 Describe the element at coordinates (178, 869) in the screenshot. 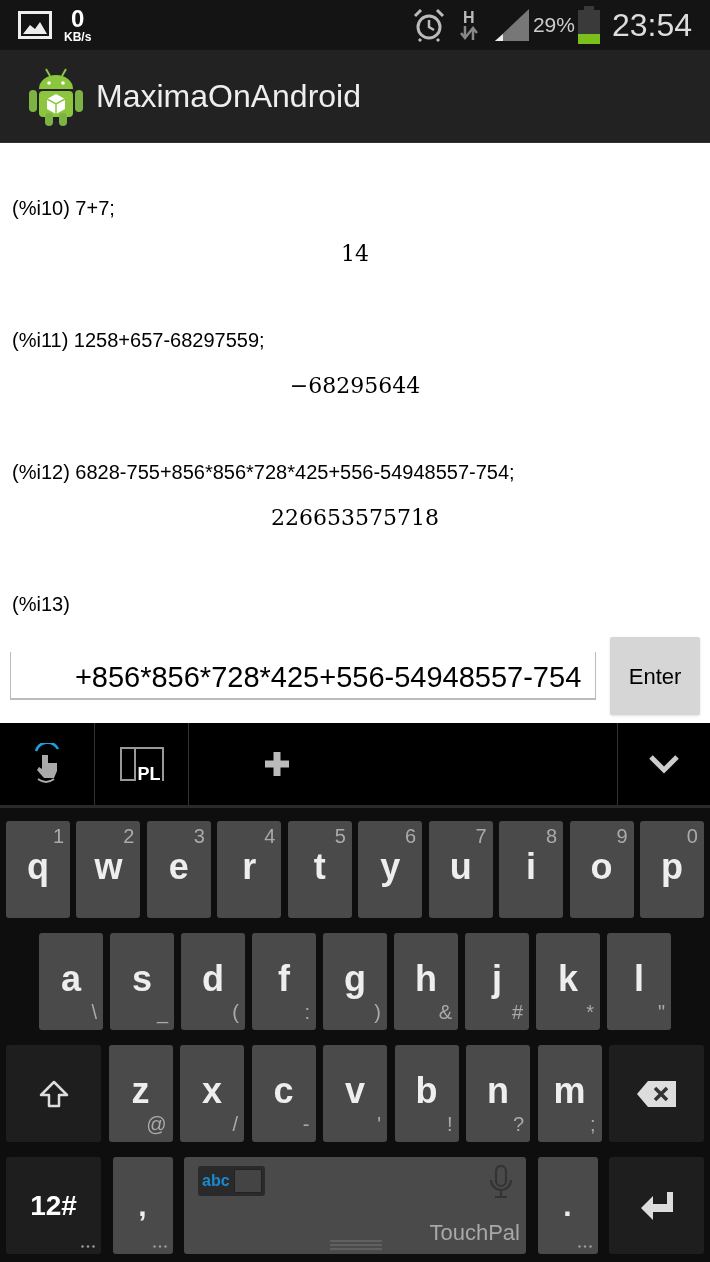

I see `keyboard-key: e 3` at that location.